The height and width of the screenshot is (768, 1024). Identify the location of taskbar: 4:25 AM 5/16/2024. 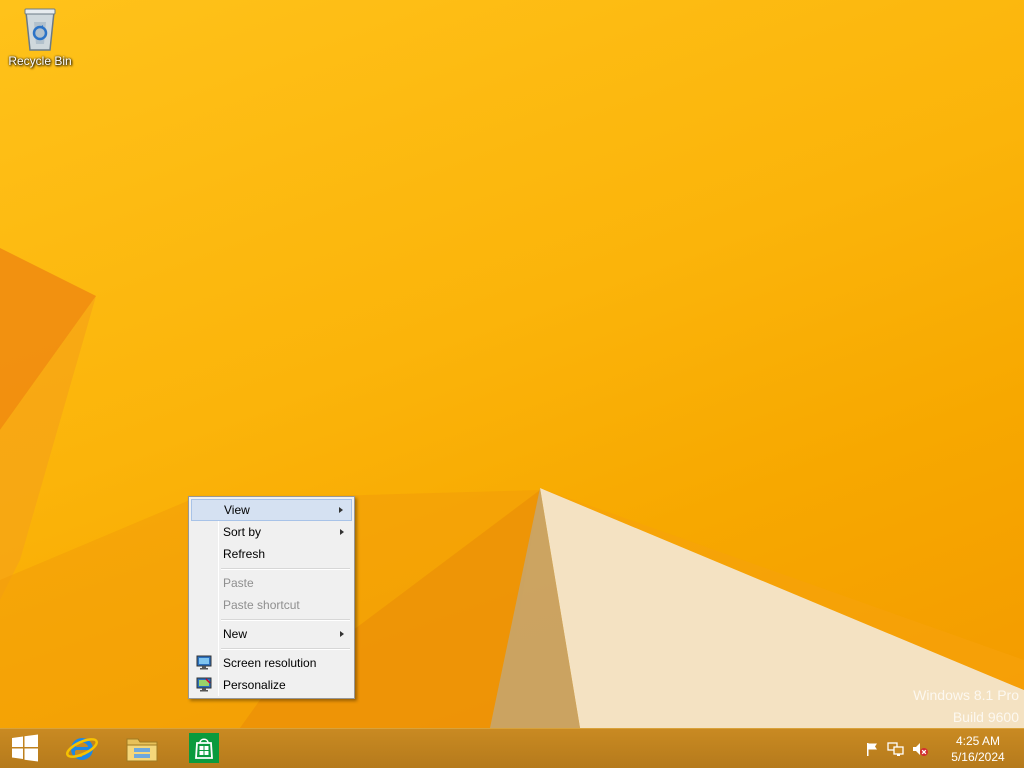
(512, 748).